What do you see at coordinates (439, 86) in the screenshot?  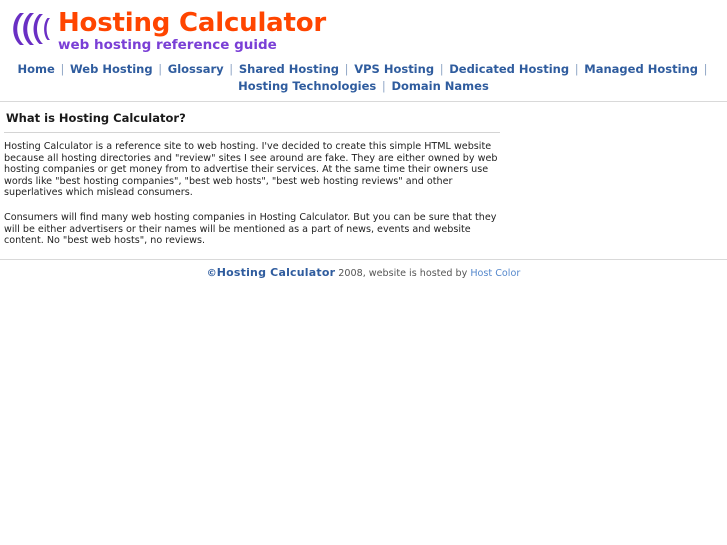 I see `nav-item-domain-names: Domain Names` at bounding box center [439, 86].